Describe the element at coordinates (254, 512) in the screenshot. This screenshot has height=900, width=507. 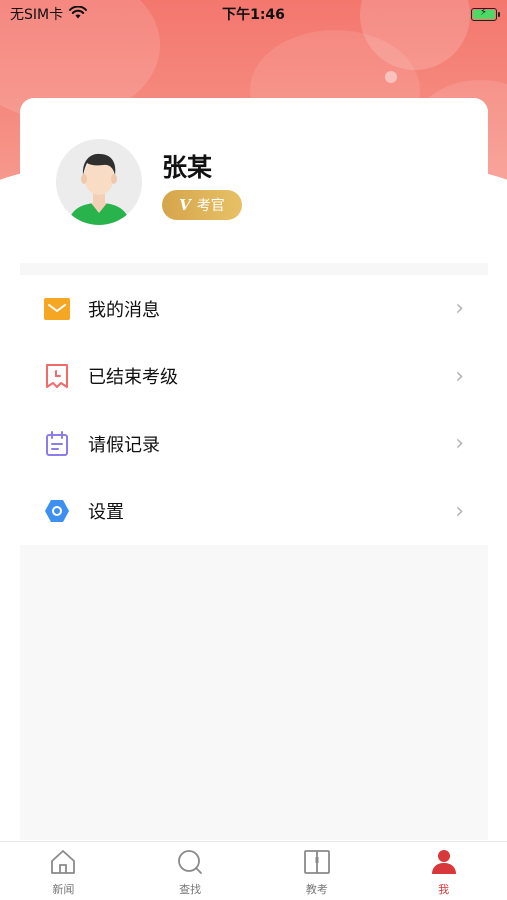
I see `menu-item-settings: 设置 ›` at that location.